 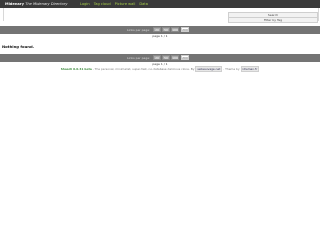 I want to click on main-nav: Login Tag cloud Picture wall Data, so click(x=114, y=4).